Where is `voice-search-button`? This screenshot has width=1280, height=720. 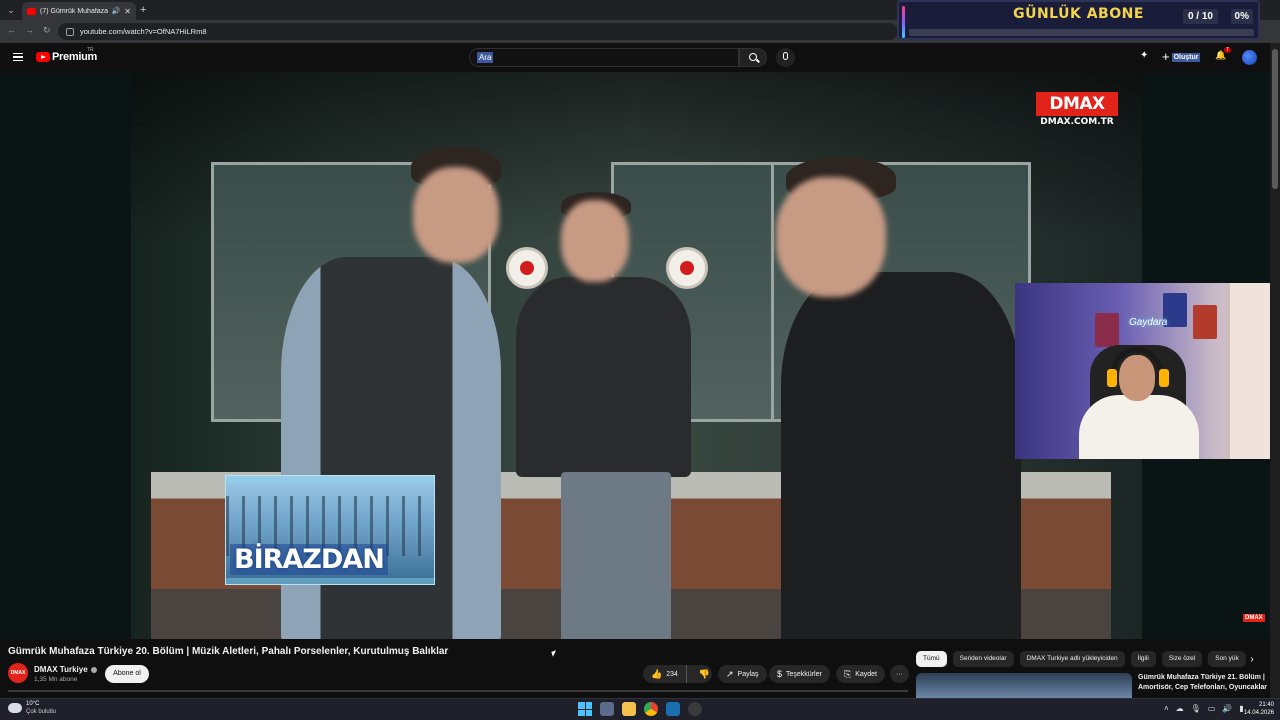
voice-search-button is located at coordinates (785, 57).